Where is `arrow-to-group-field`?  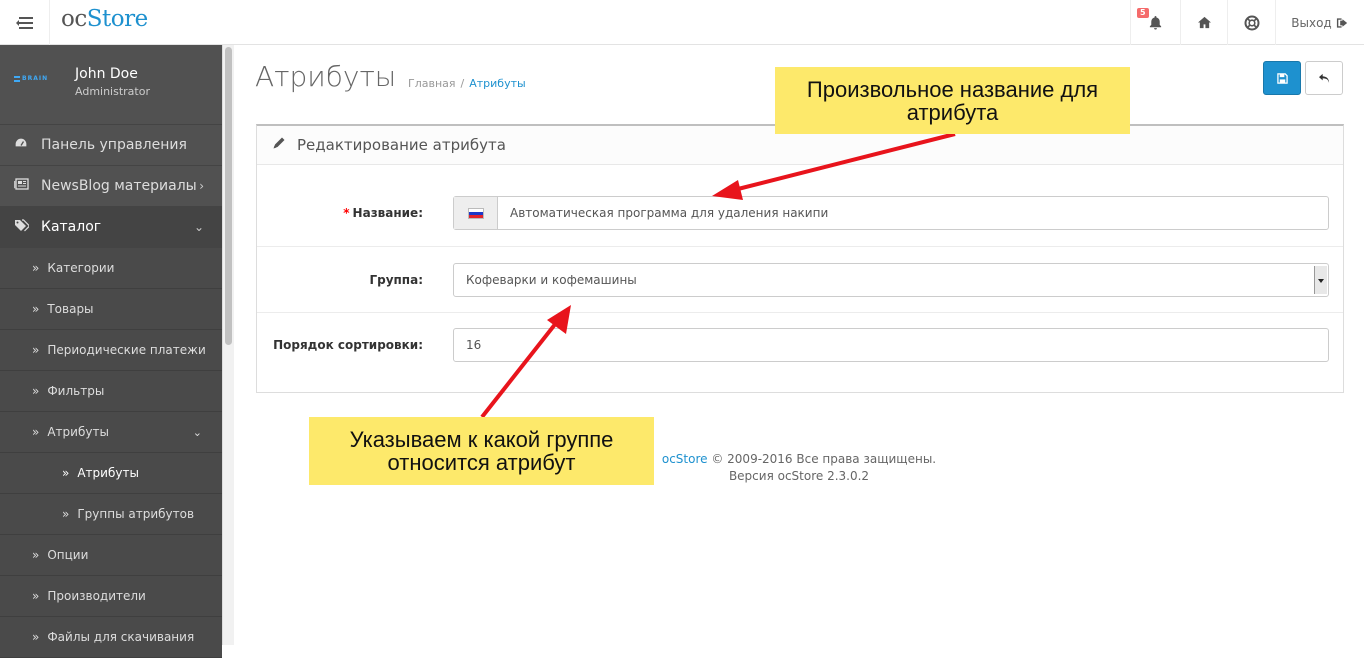
arrow-to-group-field is located at coordinates (521, 367).